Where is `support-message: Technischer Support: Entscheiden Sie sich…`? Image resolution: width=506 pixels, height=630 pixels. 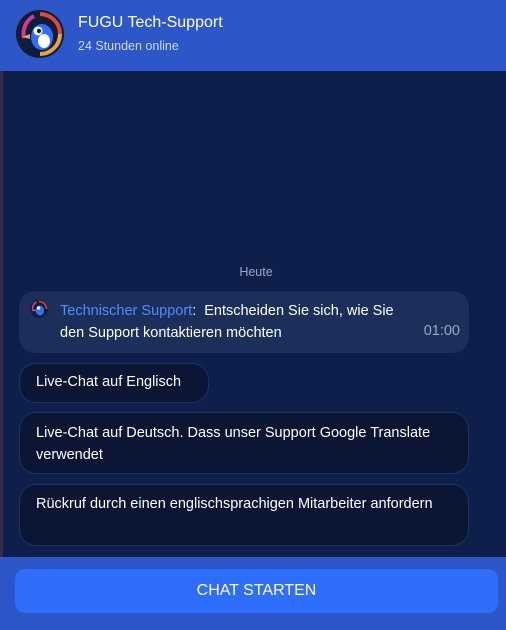
support-message: Technischer Support: Entscheiden Sie sich… is located at coordinates (244, 322).